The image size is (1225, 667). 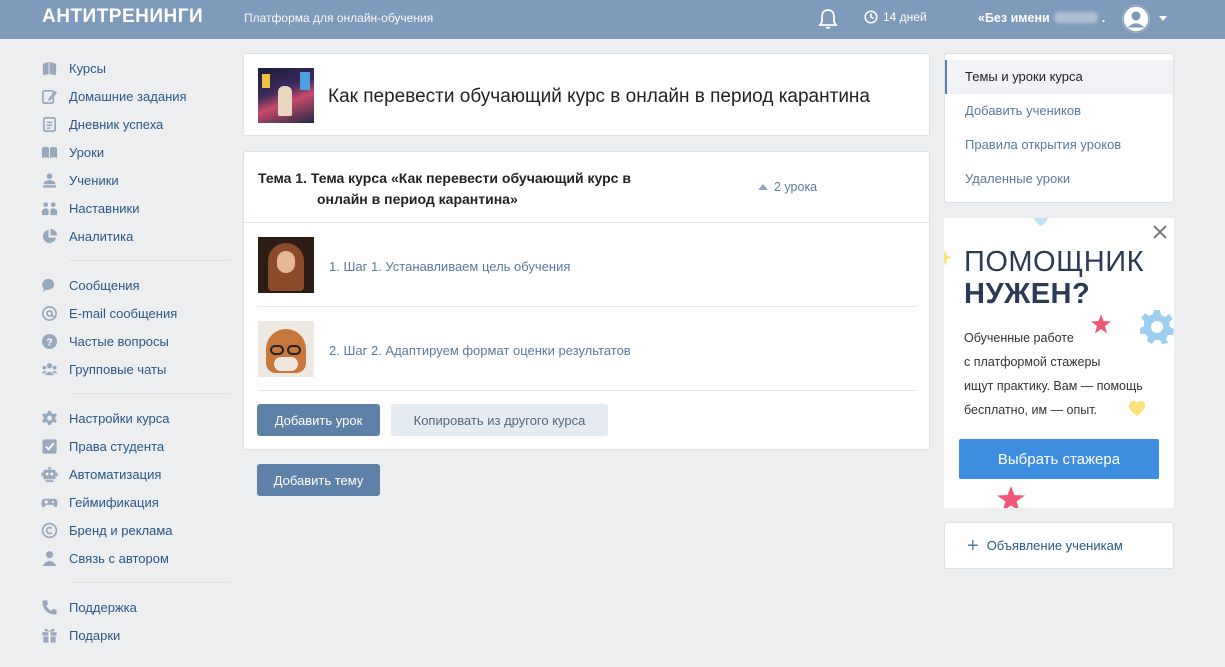 I want to click on sidebar-item-contact-author: Связь с автором, so click(x=135, y=558).